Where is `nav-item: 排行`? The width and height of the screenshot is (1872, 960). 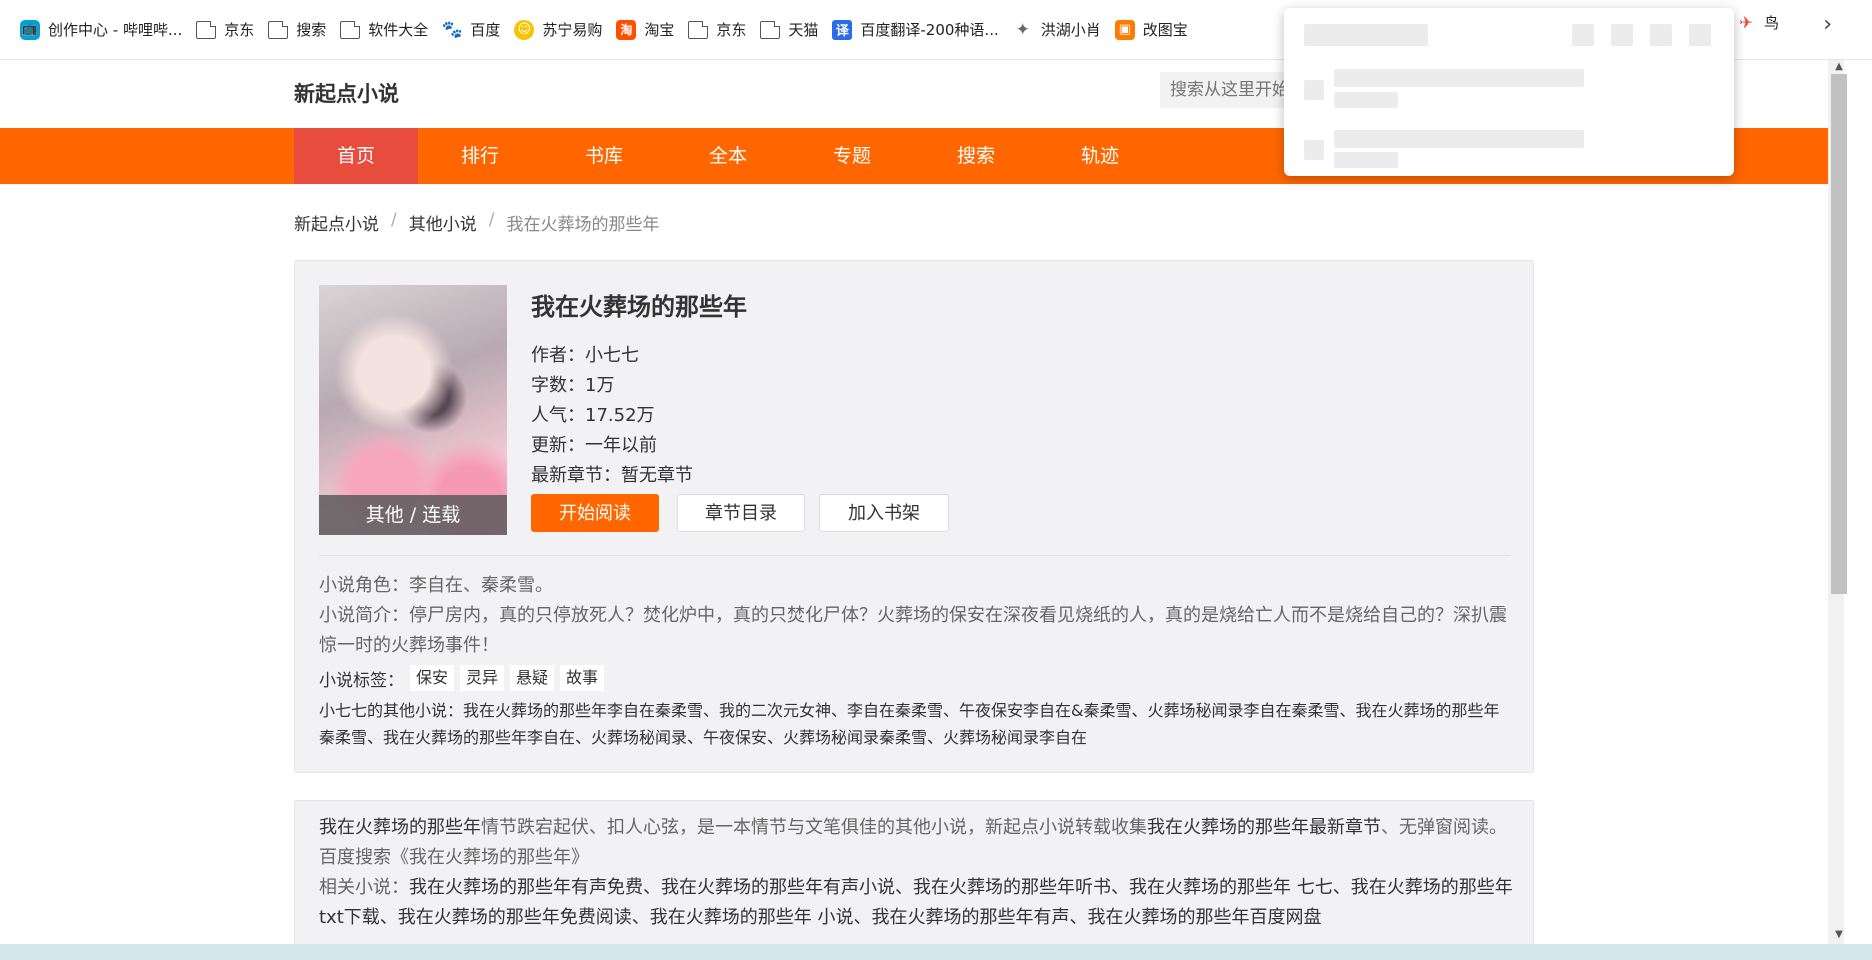 nav-item: 排行 is located at coordinates (480, 156).